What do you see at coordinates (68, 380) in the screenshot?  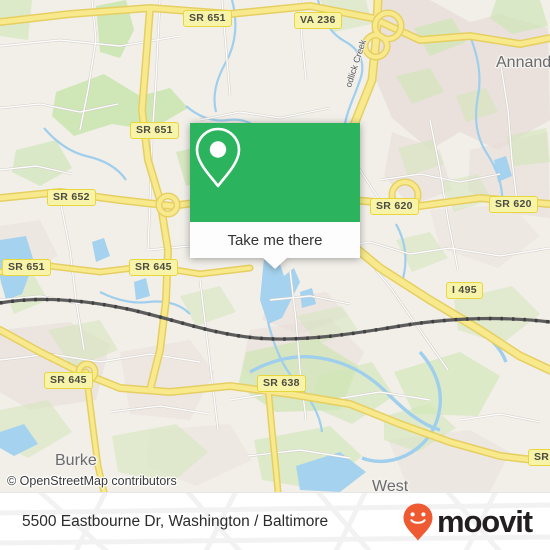 I see `road-shield-sr645-south: SR 645` at bounding box center [68, 380].